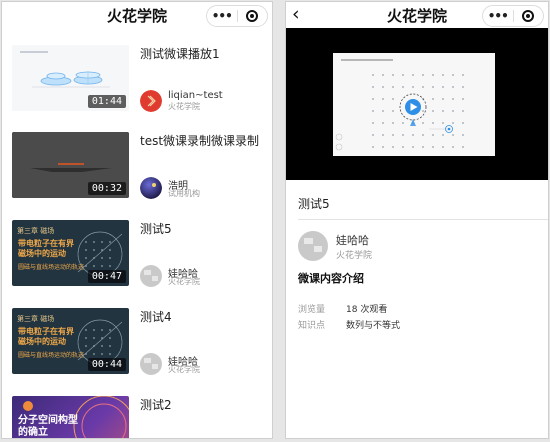 This screenshot has height=442, width=550. What do you see at coordinates (205, 53) in the screenshot?
I see `item-title: 测试微课播放1` at bounding box center [205, 53].